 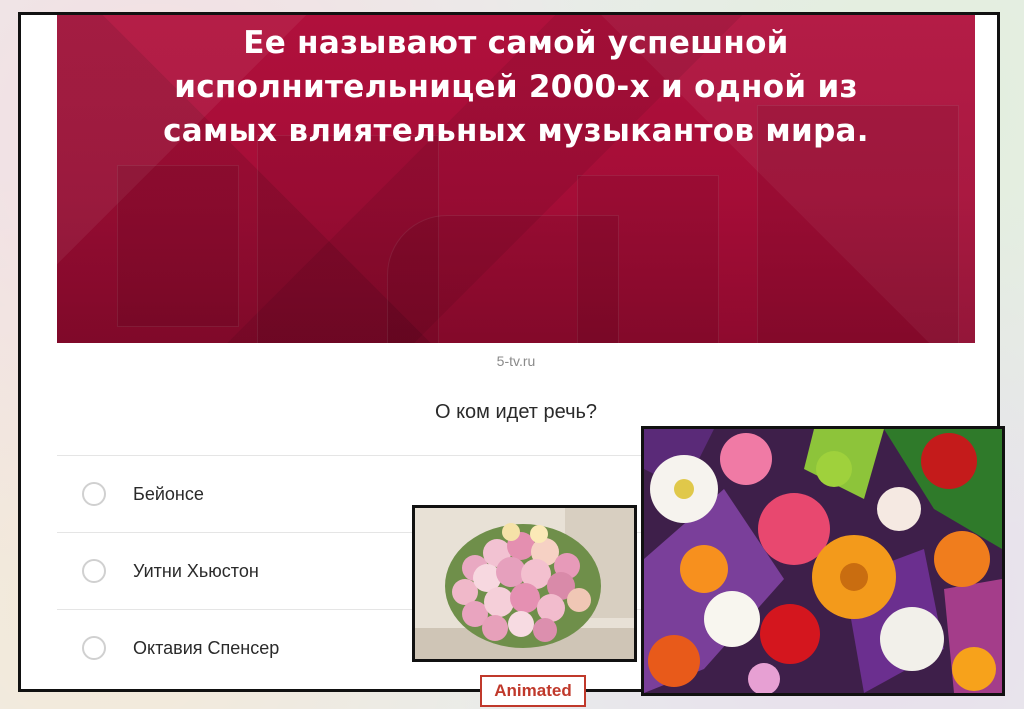 I want to click on banner-line-2: исполнительницей 2000-х и одной из, so click(x=516, y=87).